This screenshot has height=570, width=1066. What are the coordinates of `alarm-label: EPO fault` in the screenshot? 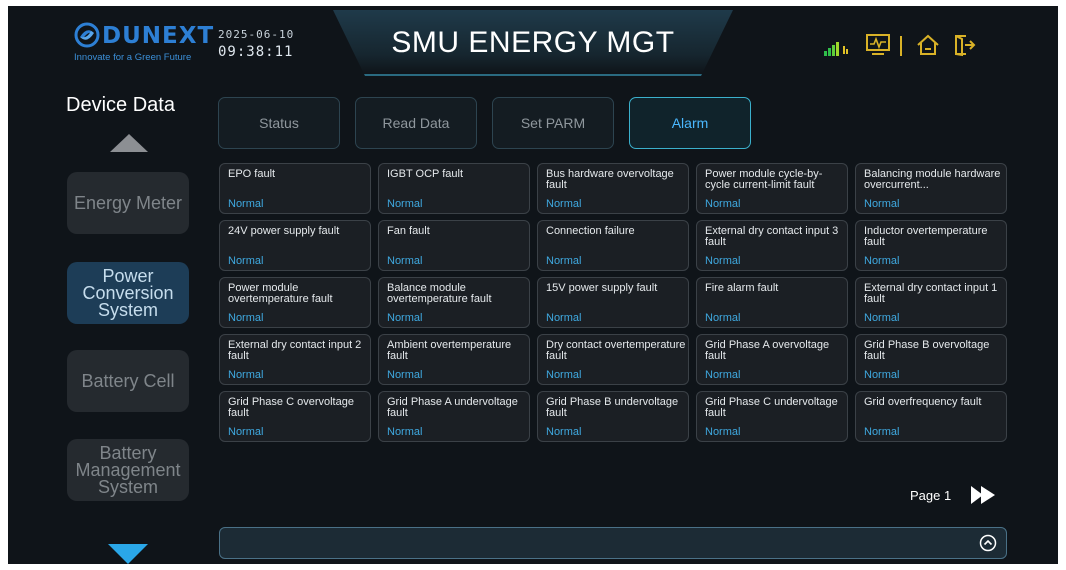 It's located at (252, 174).